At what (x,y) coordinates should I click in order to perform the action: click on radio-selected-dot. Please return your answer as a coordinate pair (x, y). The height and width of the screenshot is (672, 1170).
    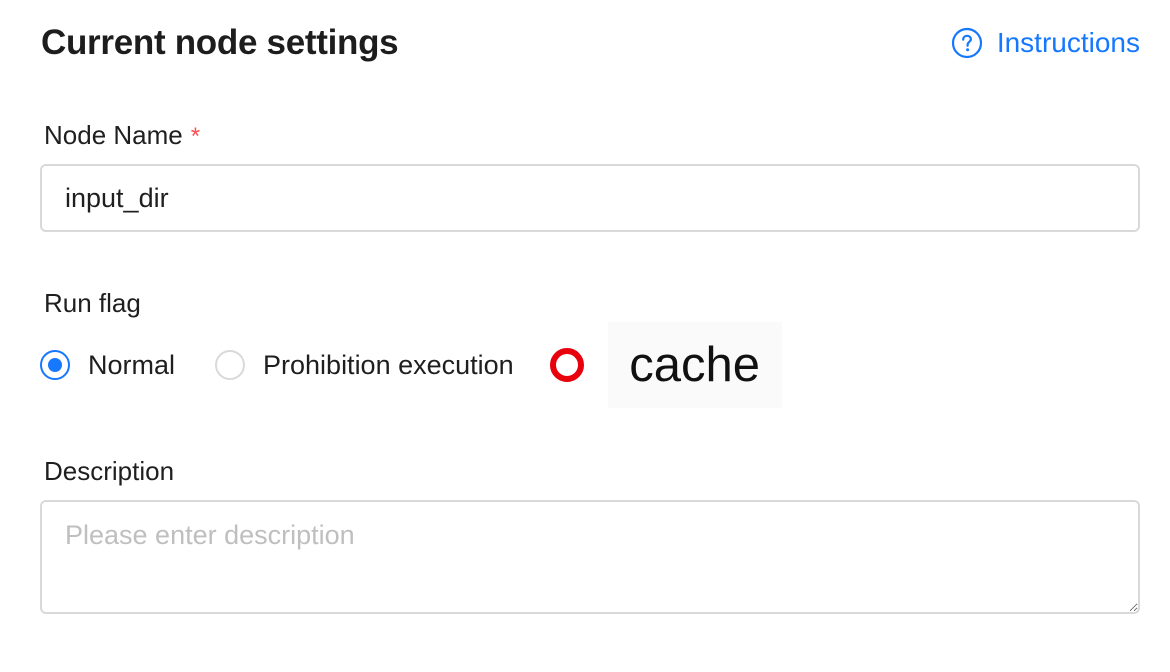
    Looking at the image, I should click on (55, 365).